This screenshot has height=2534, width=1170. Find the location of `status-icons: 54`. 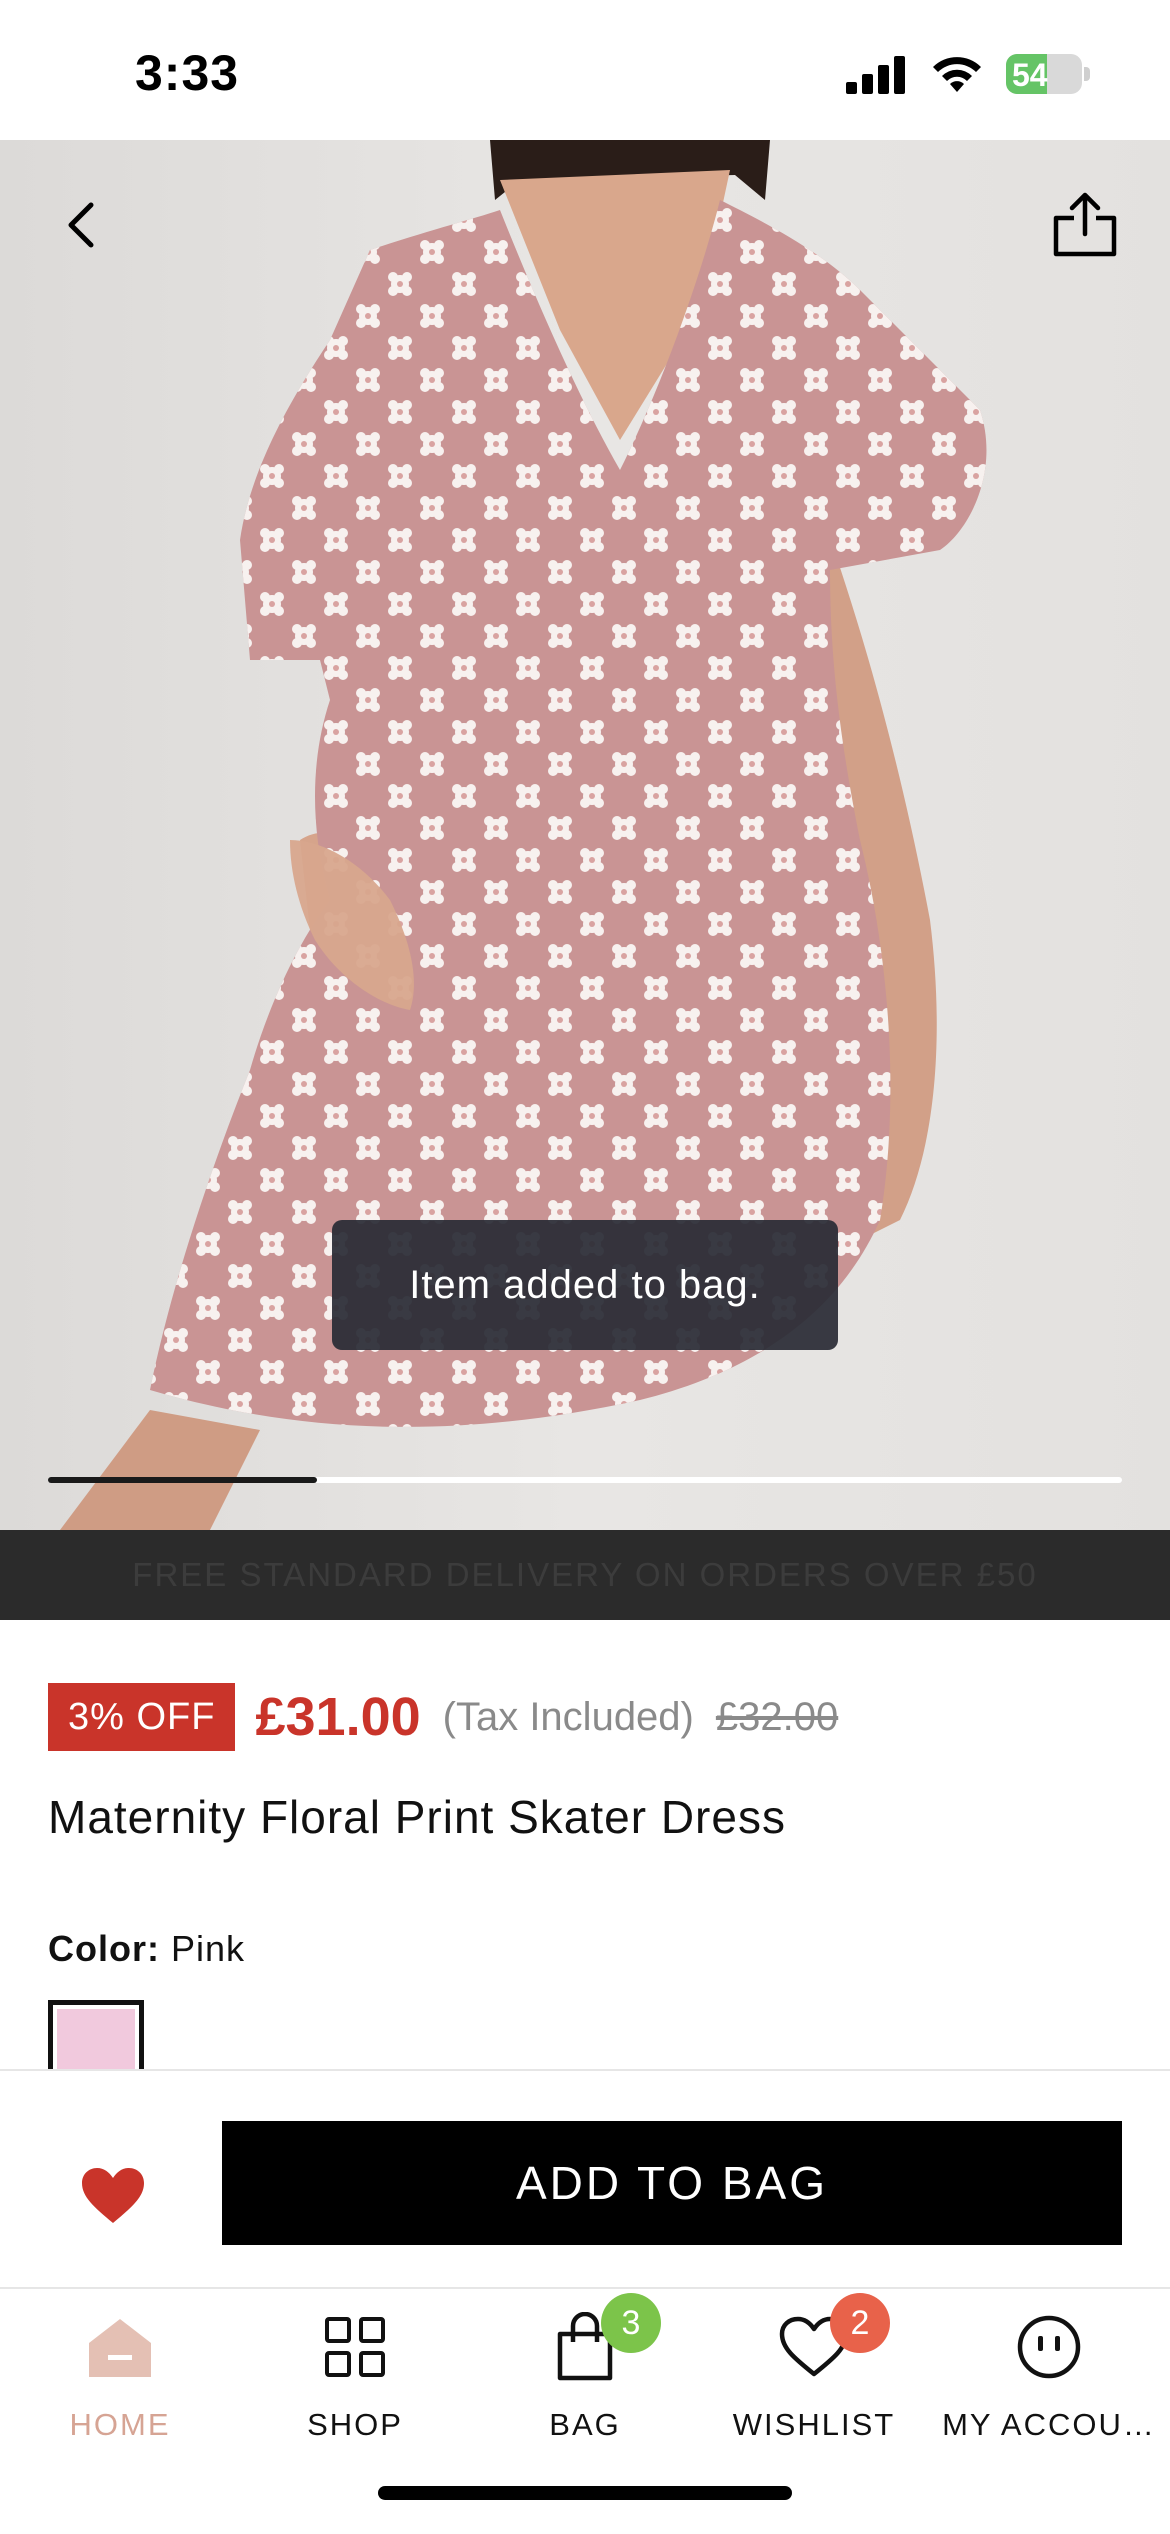

status-icons: 54 is located at coordinates (968, 74).